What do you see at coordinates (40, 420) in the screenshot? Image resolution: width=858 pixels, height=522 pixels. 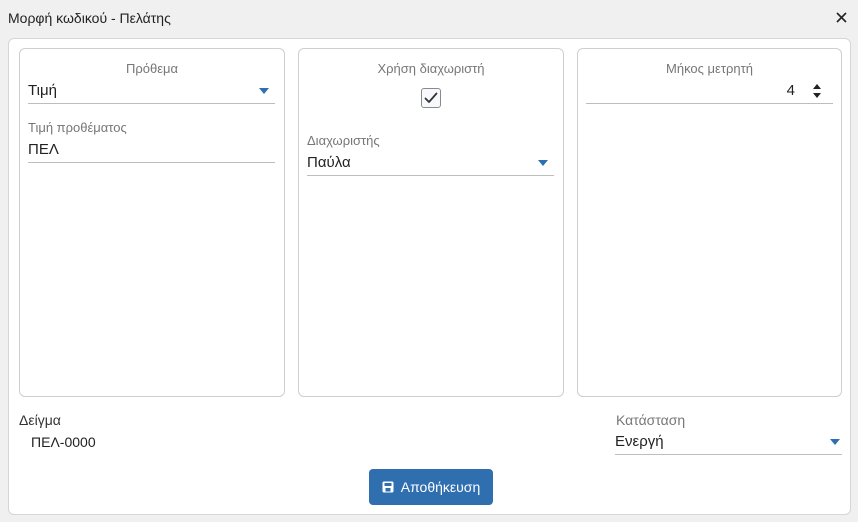 I see `sample-label: Δείγμα` at bounding box center [40, 420].